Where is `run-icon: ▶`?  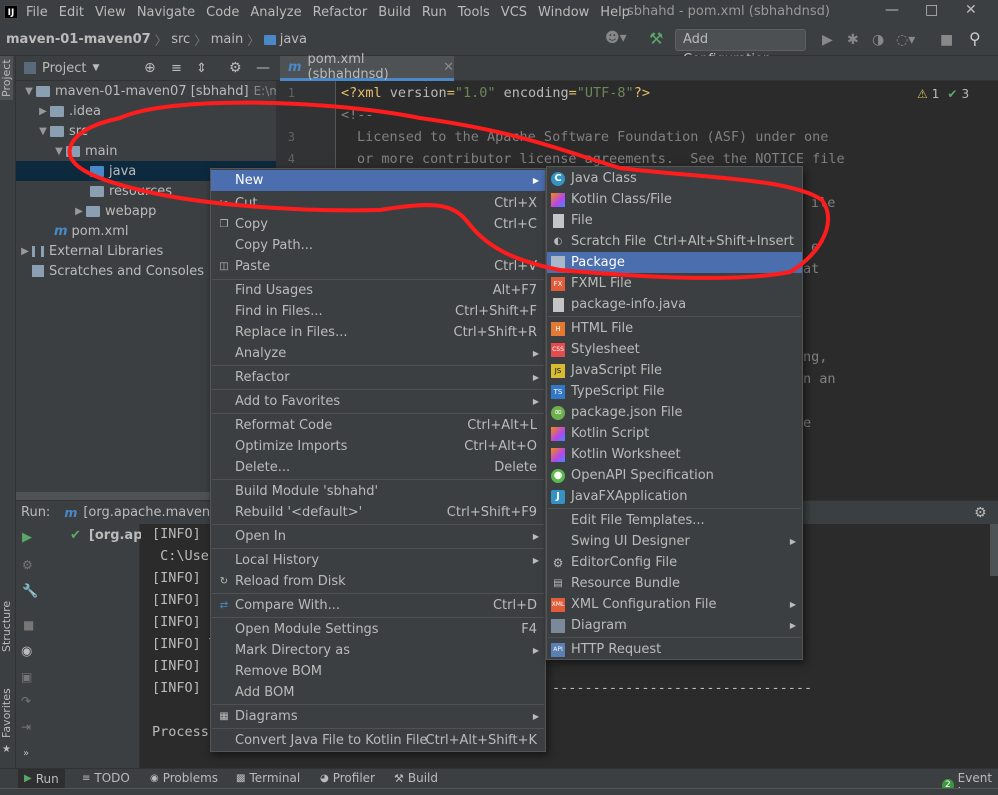
run-icon: ▶ is located at coordinates (827, 40).